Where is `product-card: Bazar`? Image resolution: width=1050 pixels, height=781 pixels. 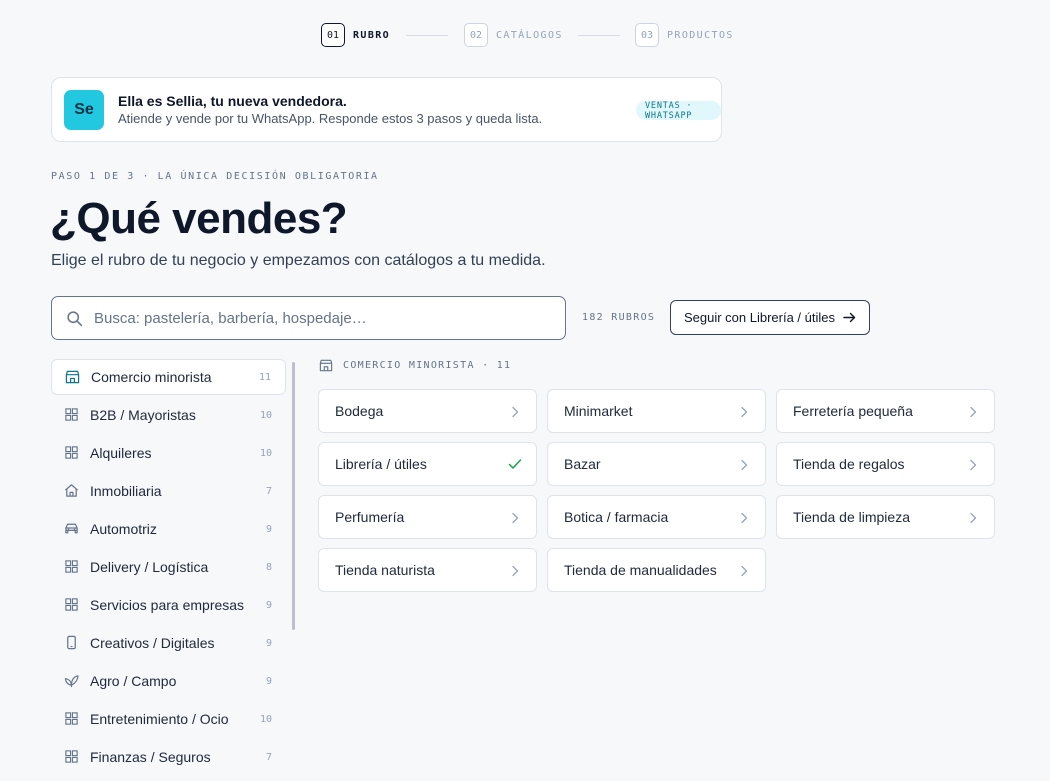
product-card: Bazar is located at coordinates (656, 464).